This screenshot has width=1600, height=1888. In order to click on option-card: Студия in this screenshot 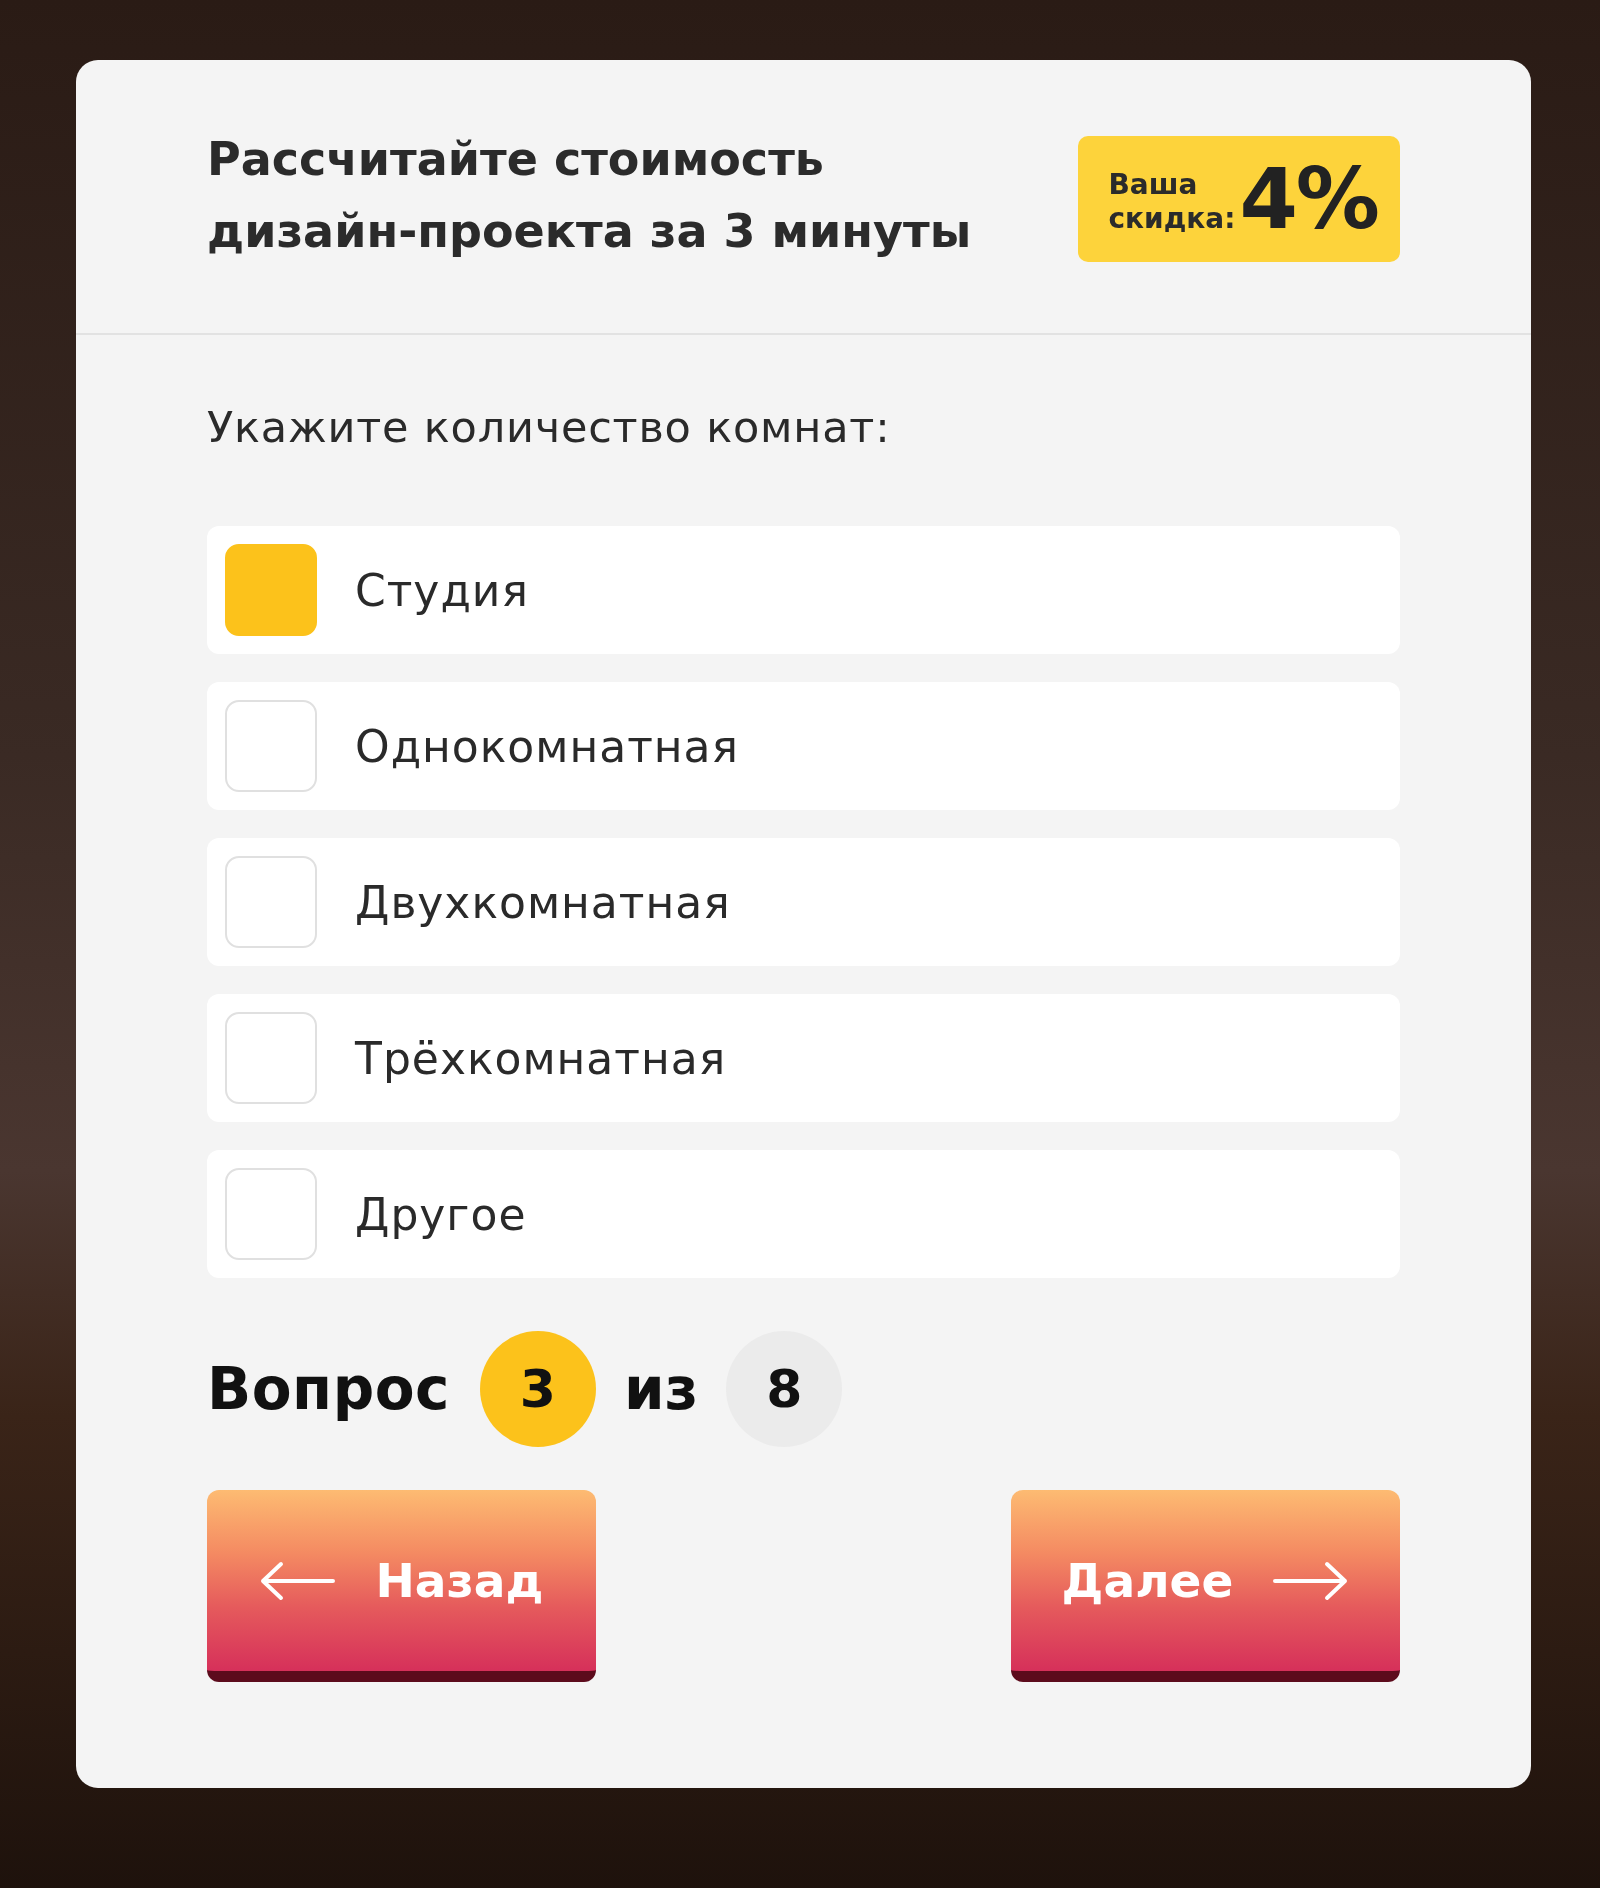, I will do `click(803, 590)`.